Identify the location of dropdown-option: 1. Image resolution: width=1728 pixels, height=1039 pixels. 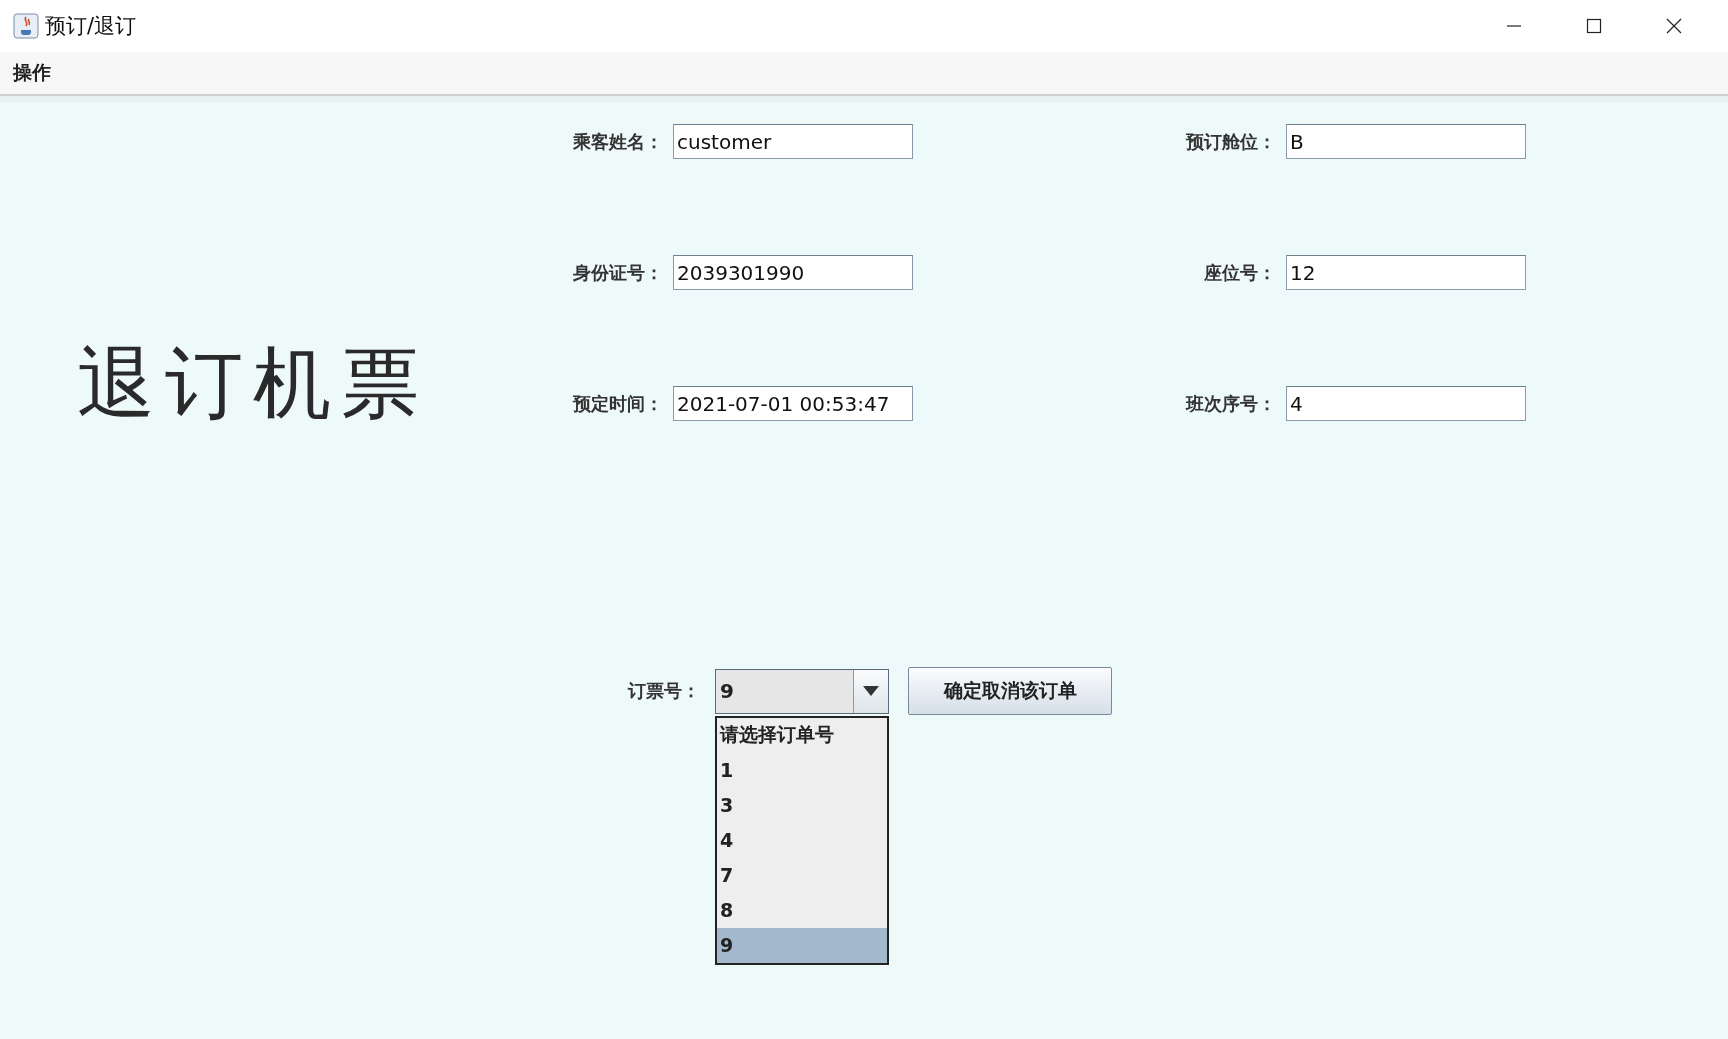
(802, 770).